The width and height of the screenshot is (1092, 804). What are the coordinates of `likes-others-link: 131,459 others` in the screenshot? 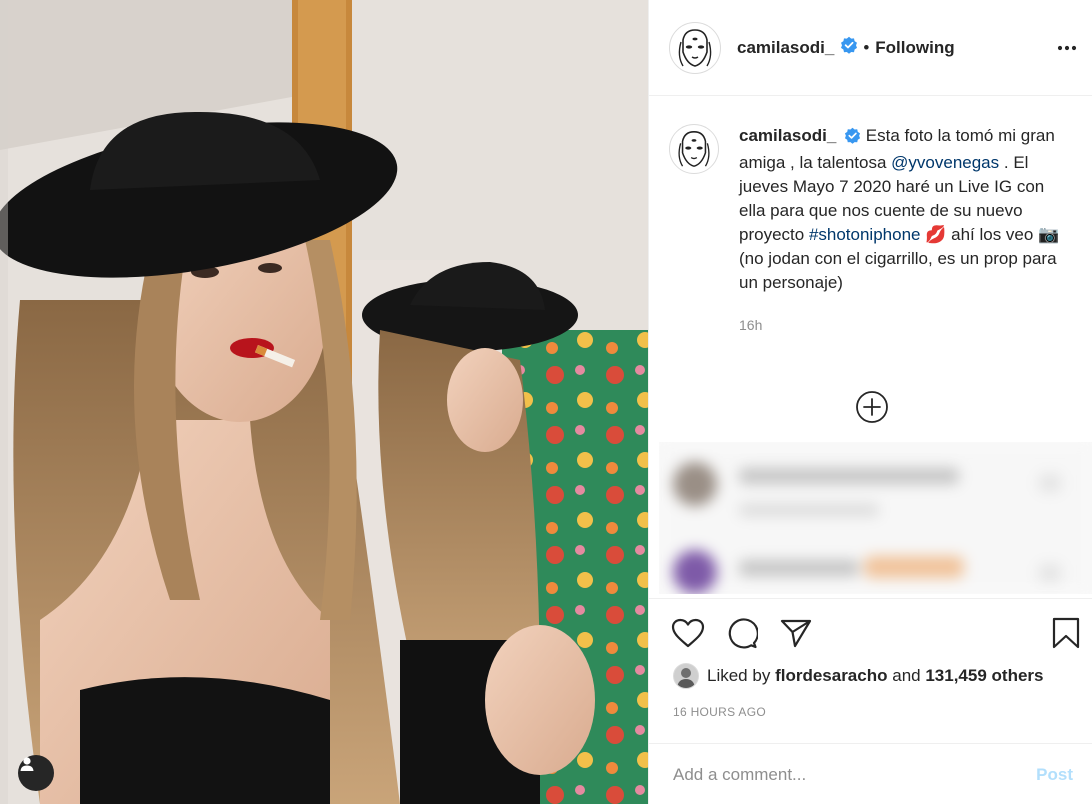 It's located at (984, 676).